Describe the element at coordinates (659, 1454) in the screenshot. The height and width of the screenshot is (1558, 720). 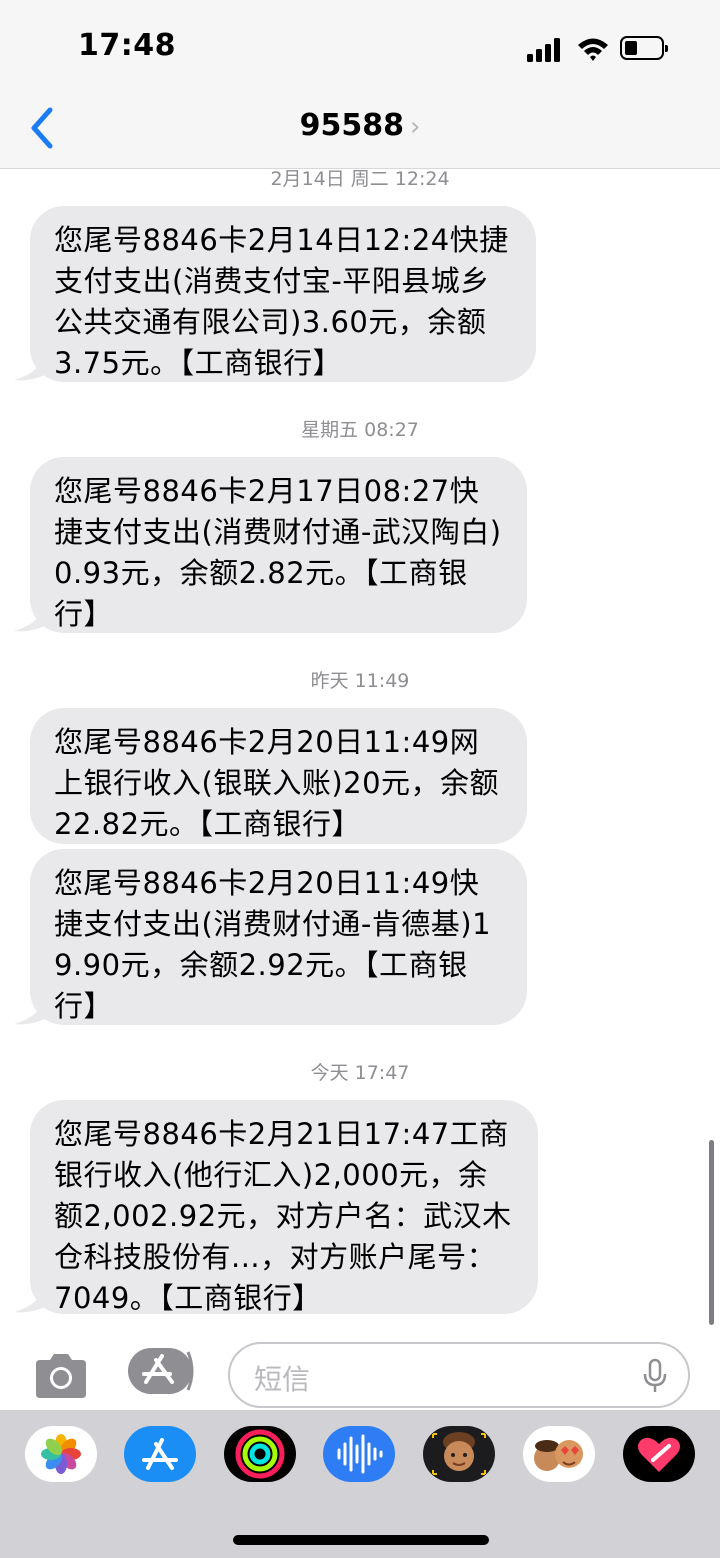
I see `digital-touch-icon` at that location.